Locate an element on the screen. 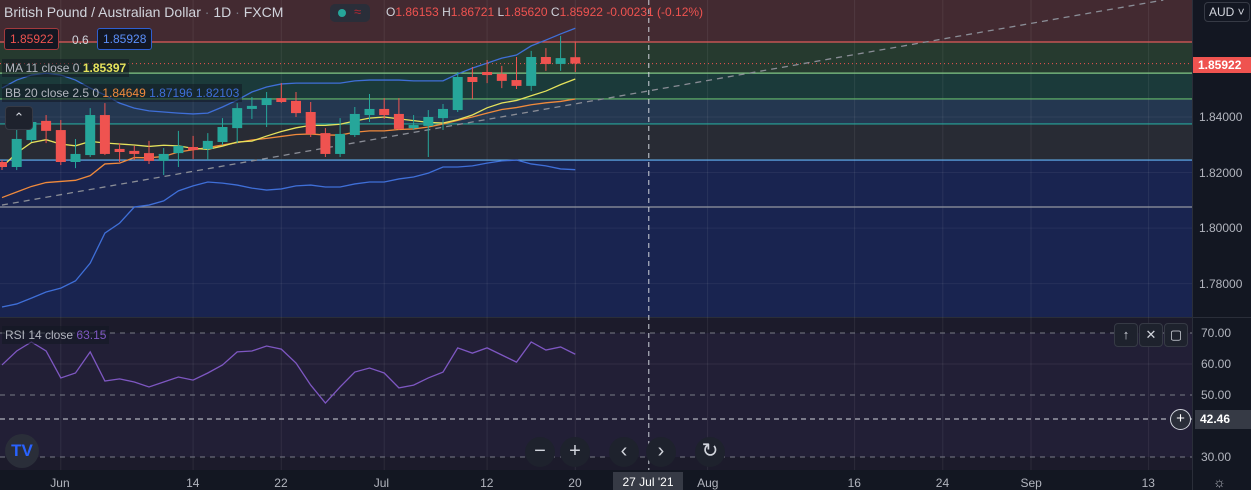 The height and width of the screenshot is (490, 1251). rsi-tick-label: 60.00 is located at coordinates (1216, 364).